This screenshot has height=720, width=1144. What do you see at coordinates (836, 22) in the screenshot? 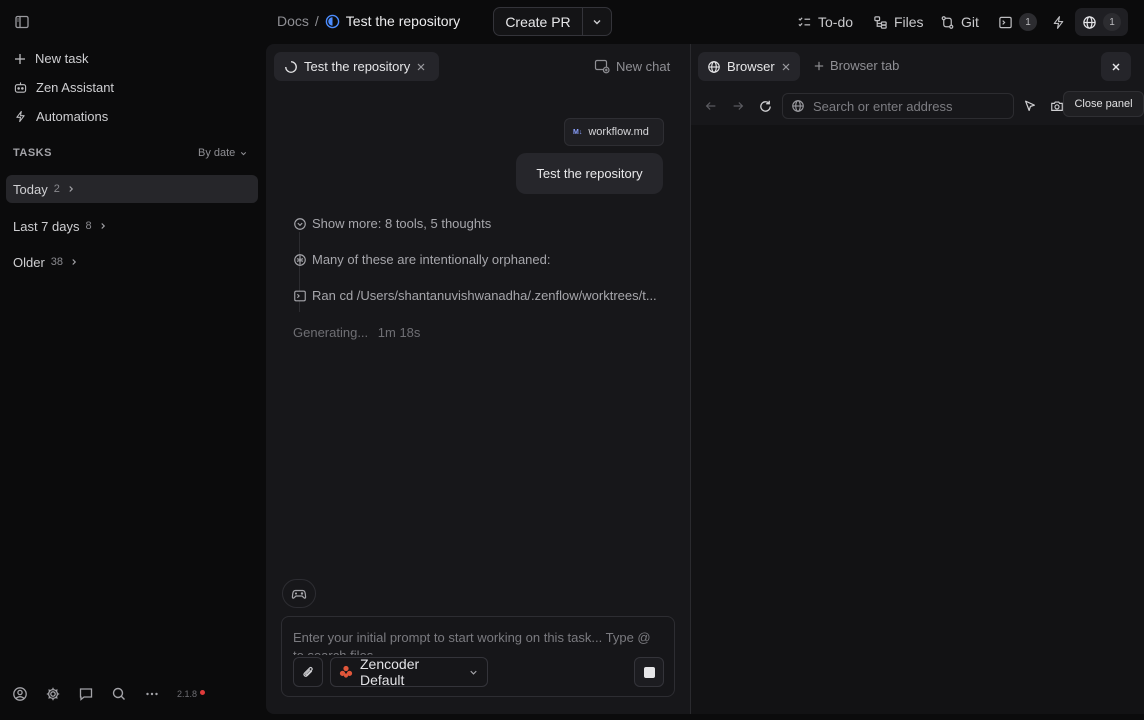
I see `todo-label: To-do` at bounding box center [836, 22].